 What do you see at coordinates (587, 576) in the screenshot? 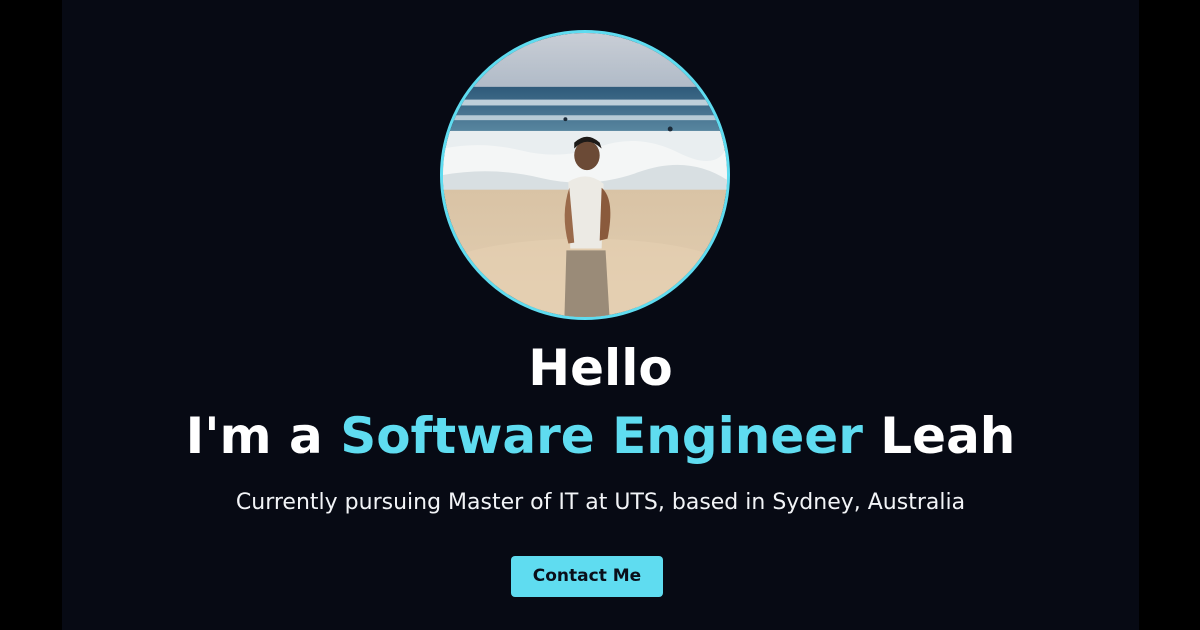
I see `contact-me-button: Contact Me` at bounding box center [587, 576].